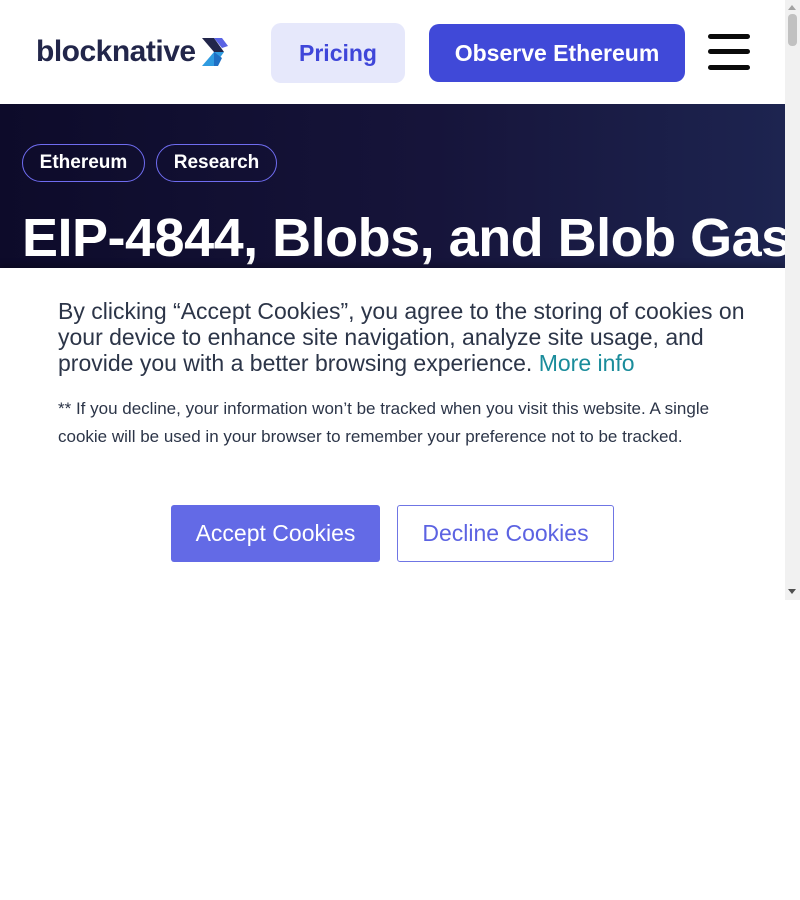  I want to click on blocknative-logo: blocknative, so click(132, 52).